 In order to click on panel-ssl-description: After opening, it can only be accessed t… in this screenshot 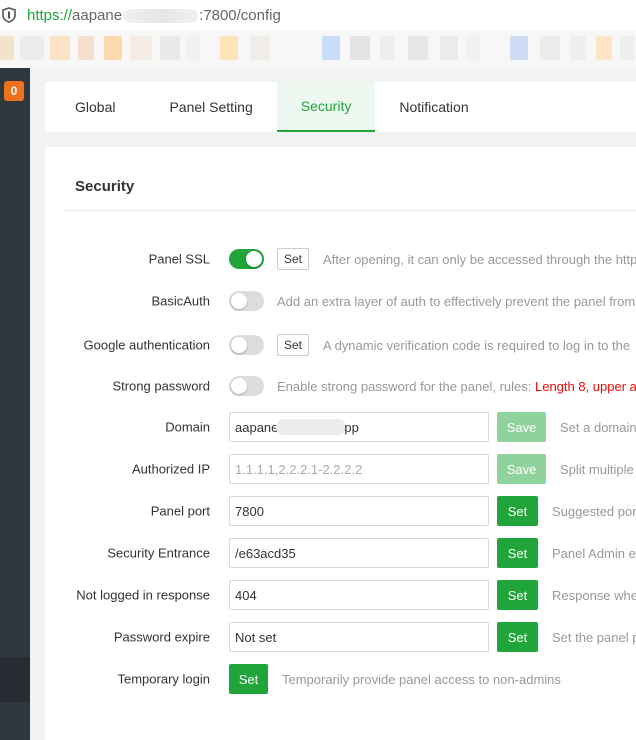, I will do `click(479, 259)`.